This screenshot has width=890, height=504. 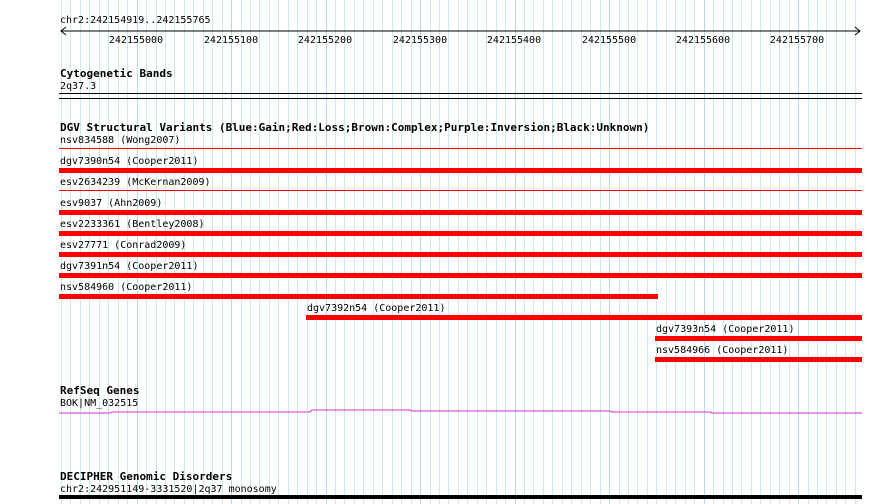 What do you see at coordinates (722, 350) in the screenshot?
I see `variant-label: nsv584966 (Cooper2011)` at bounding box center [722, 350].